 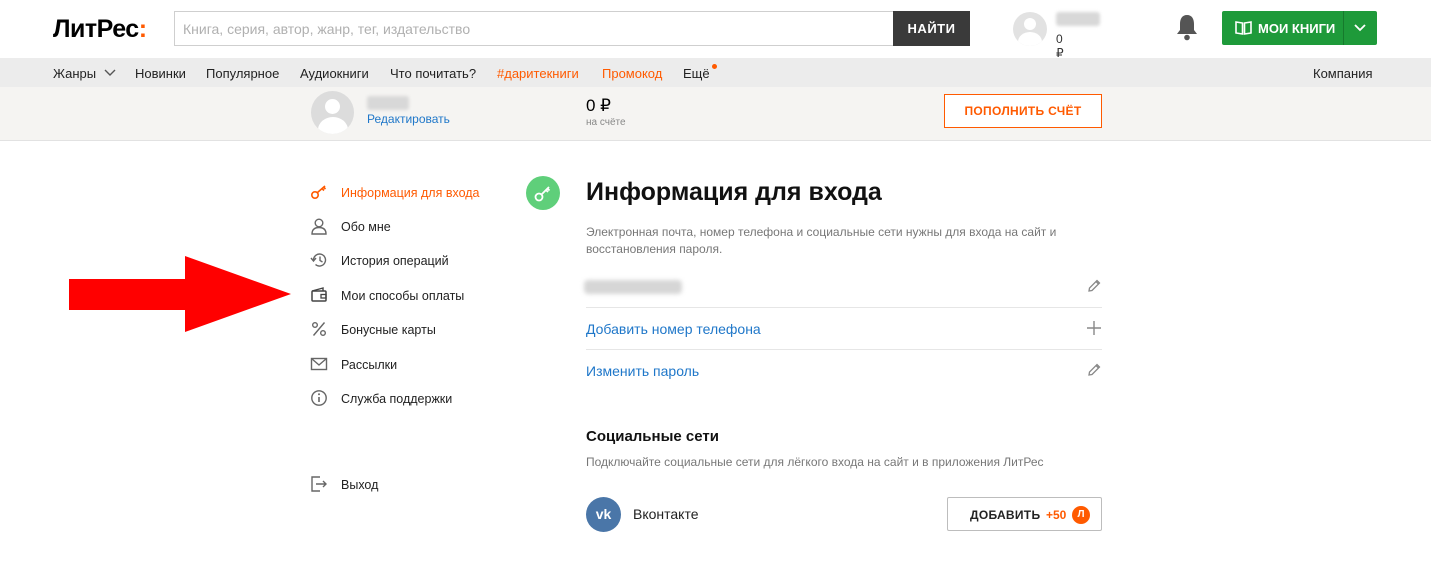 What do you see at coordinates (395, 261) in the screenshot?
I see `sidebar-item-label: История операций` at bounding box center [395, 261].